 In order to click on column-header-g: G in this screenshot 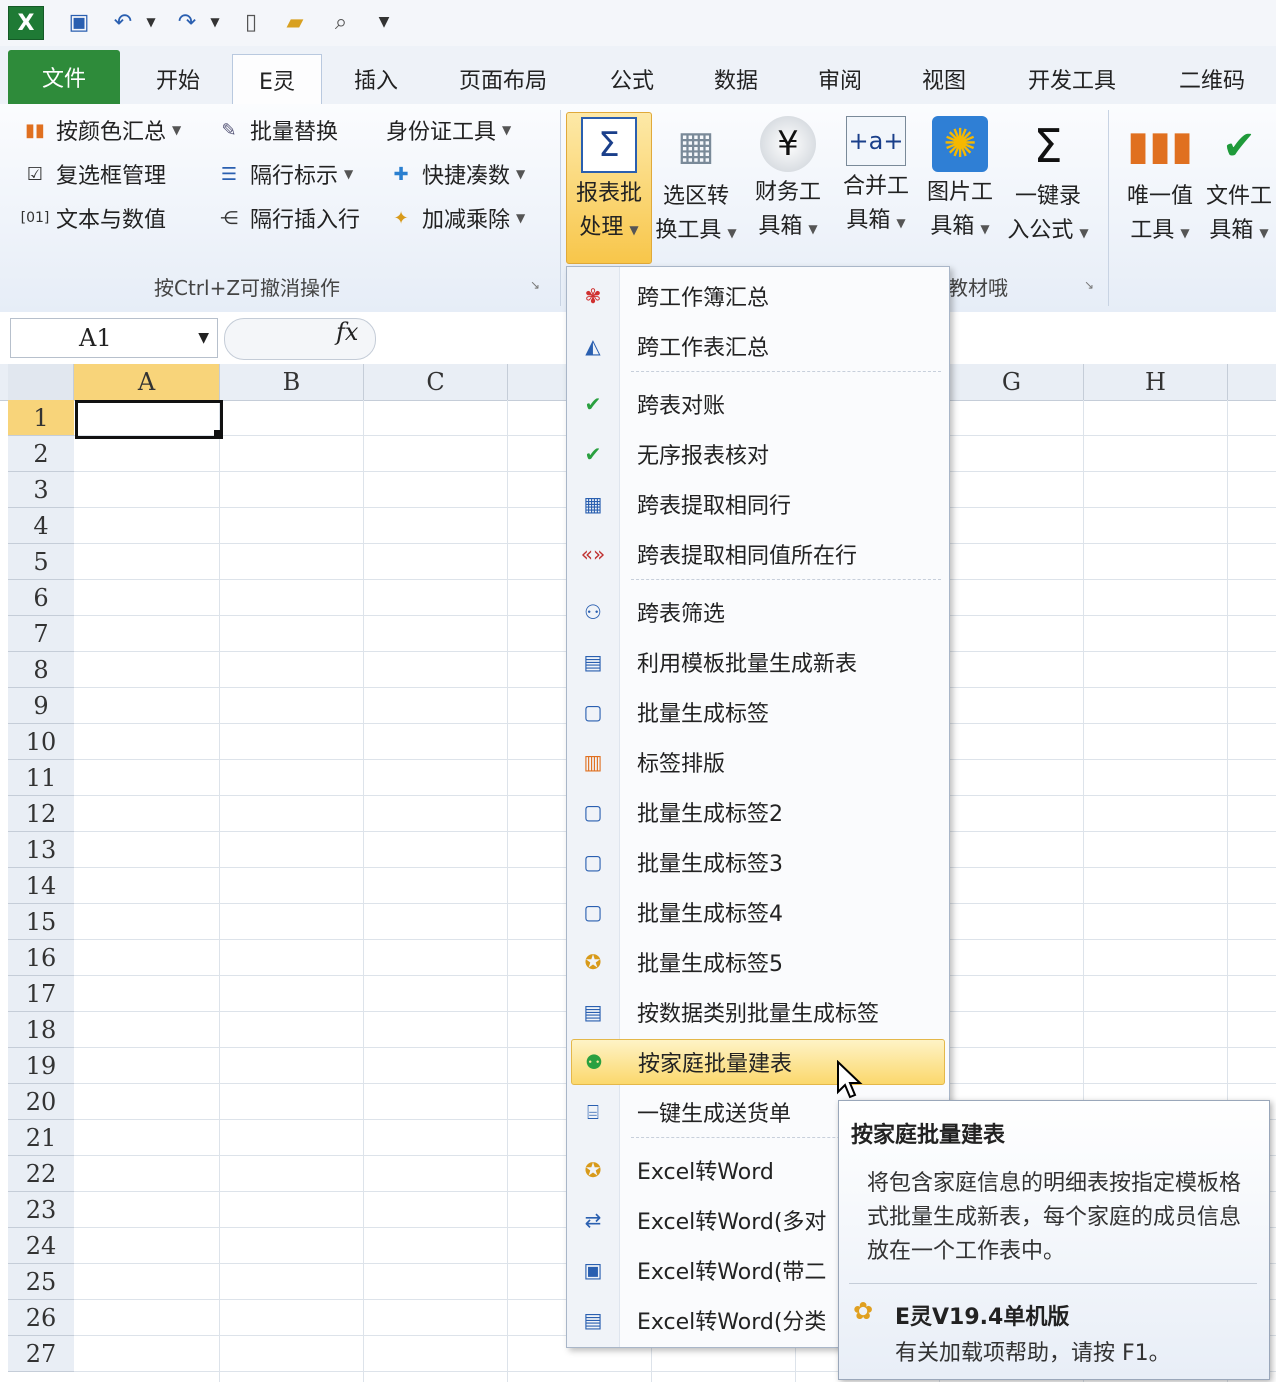, I will do `click(1012, 382)`.